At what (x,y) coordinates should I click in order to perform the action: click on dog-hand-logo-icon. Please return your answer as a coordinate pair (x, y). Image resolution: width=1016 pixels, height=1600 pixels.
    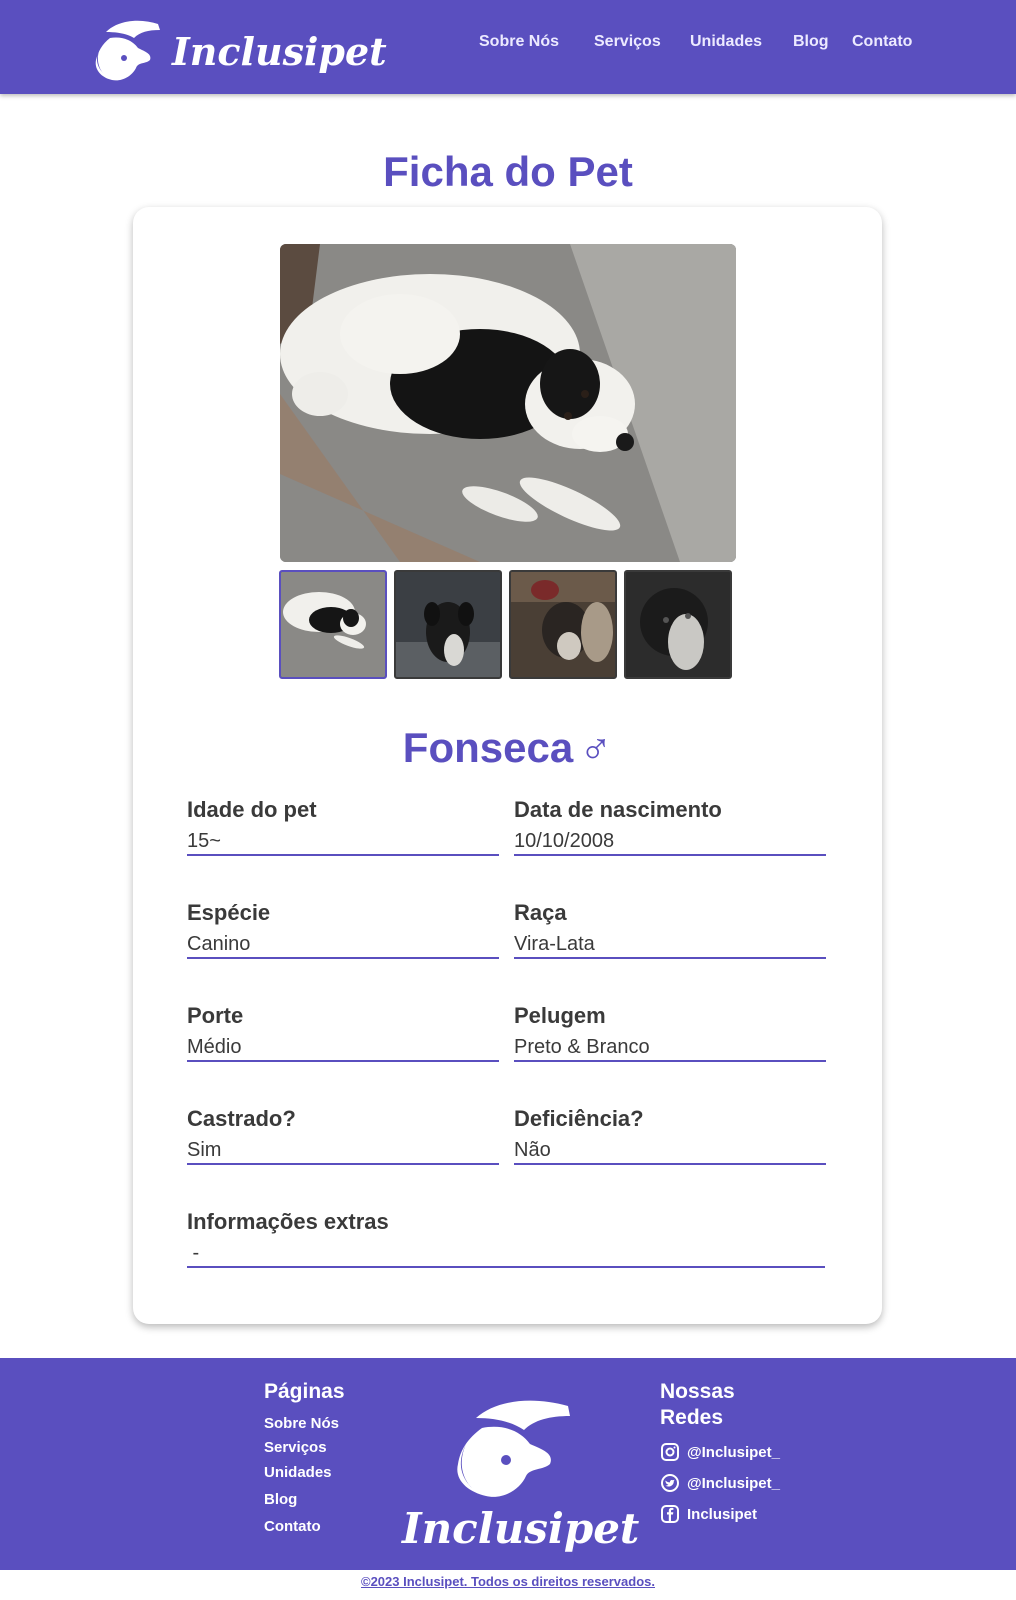
    Looking at the image, I should click on (127, 50).